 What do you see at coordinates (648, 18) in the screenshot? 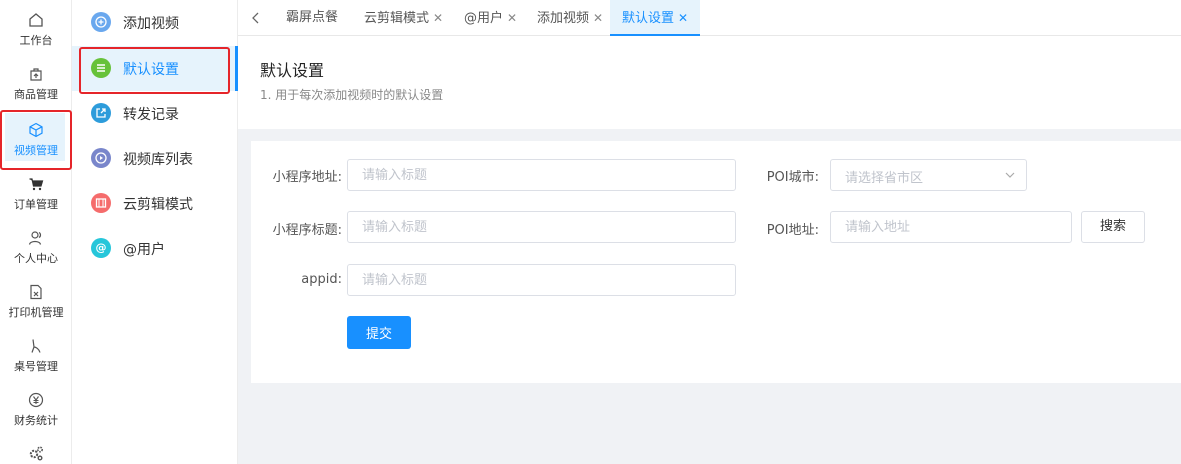
I see `tab-label: 默认设置` at bounding box center [648, 18].